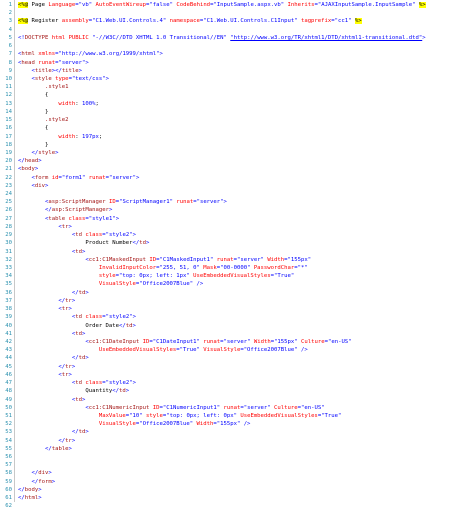  I want to click on line-number: 4, so click(10, 29).